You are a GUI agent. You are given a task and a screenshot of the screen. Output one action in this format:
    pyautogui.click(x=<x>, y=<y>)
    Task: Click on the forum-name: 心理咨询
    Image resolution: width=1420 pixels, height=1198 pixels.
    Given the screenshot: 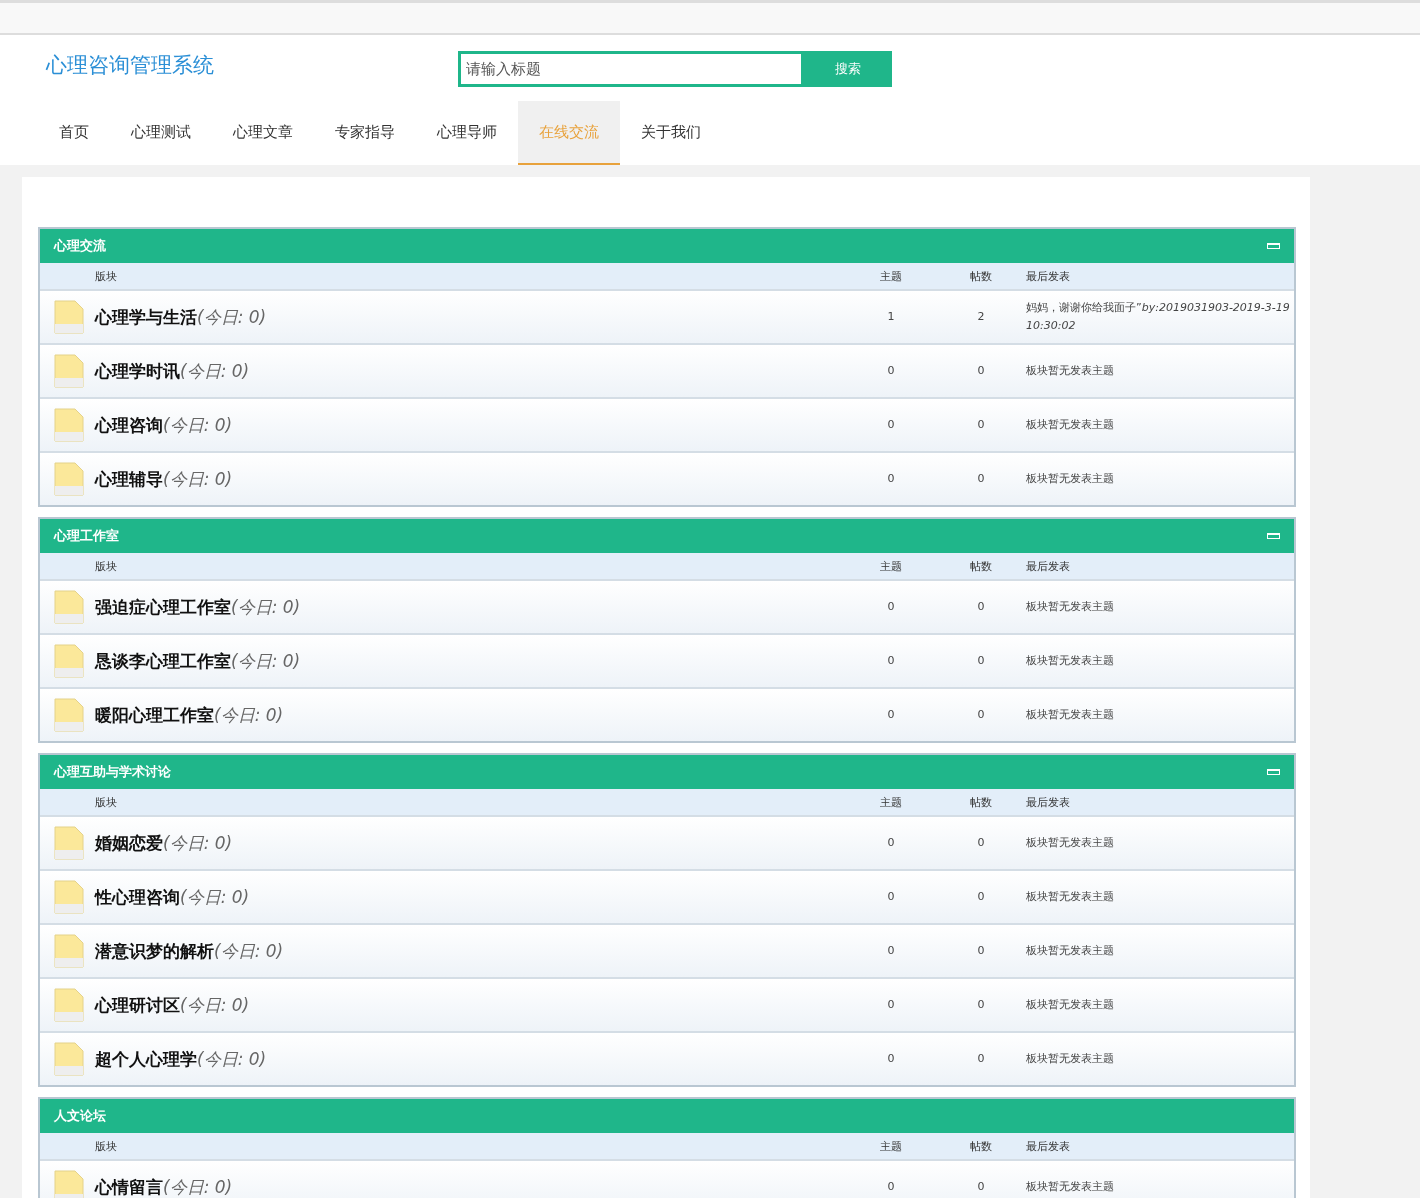 What is the action you would take?
    pyautogui.click(x=129, y=425)
    